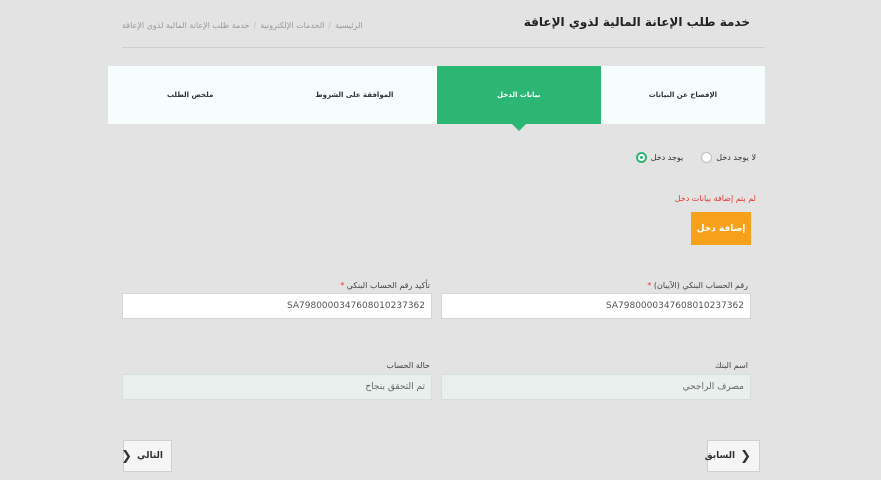 Image resolution: width=881 pixels, height=480 pixels. I want to click on next-button: التالي ❮, so click(146, 456).